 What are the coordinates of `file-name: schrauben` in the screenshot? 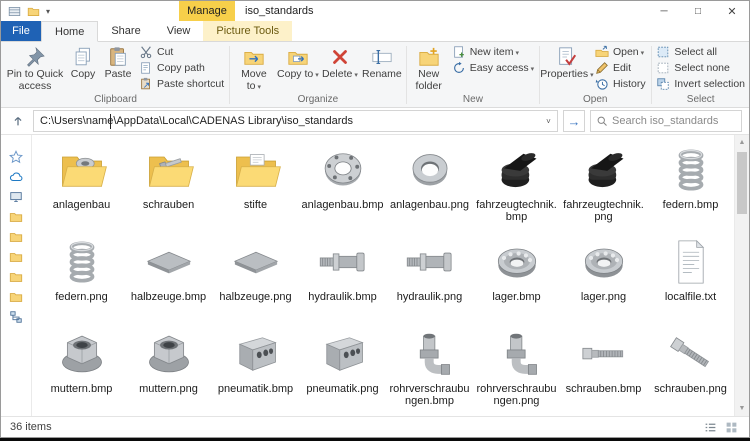 It's located at (168, 205).